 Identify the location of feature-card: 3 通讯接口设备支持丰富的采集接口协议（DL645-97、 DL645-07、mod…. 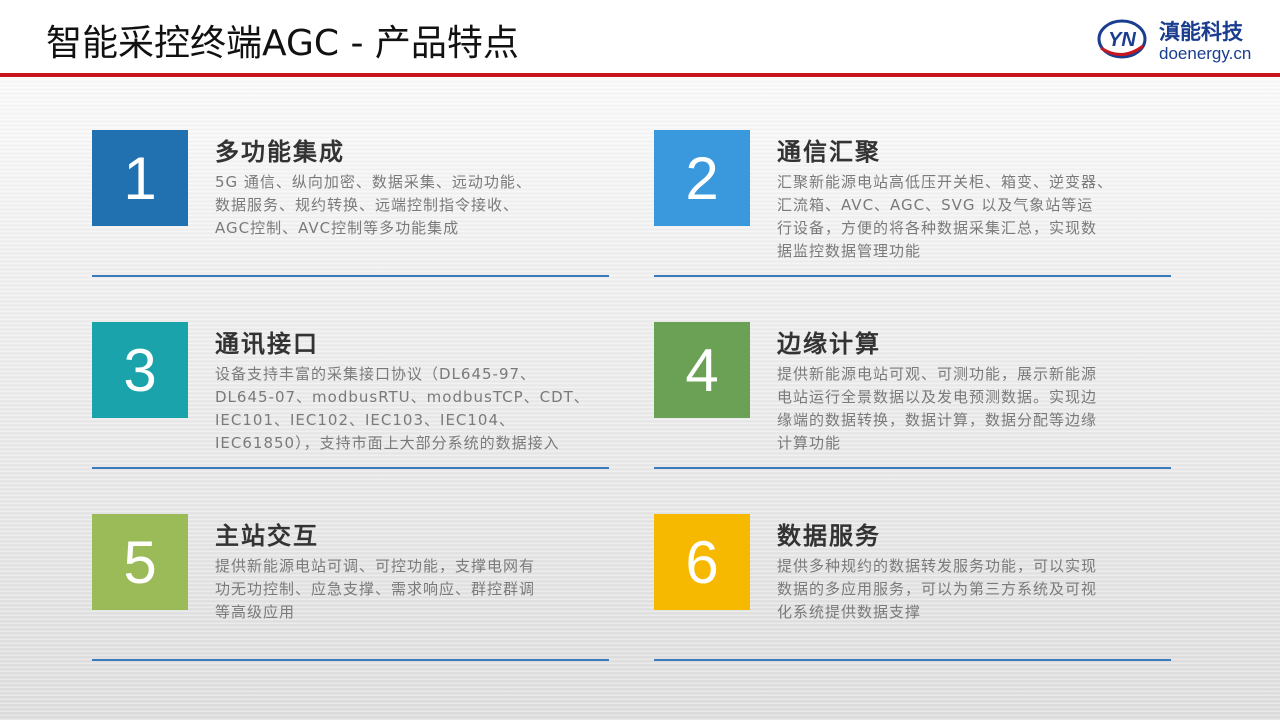
(352, 397).